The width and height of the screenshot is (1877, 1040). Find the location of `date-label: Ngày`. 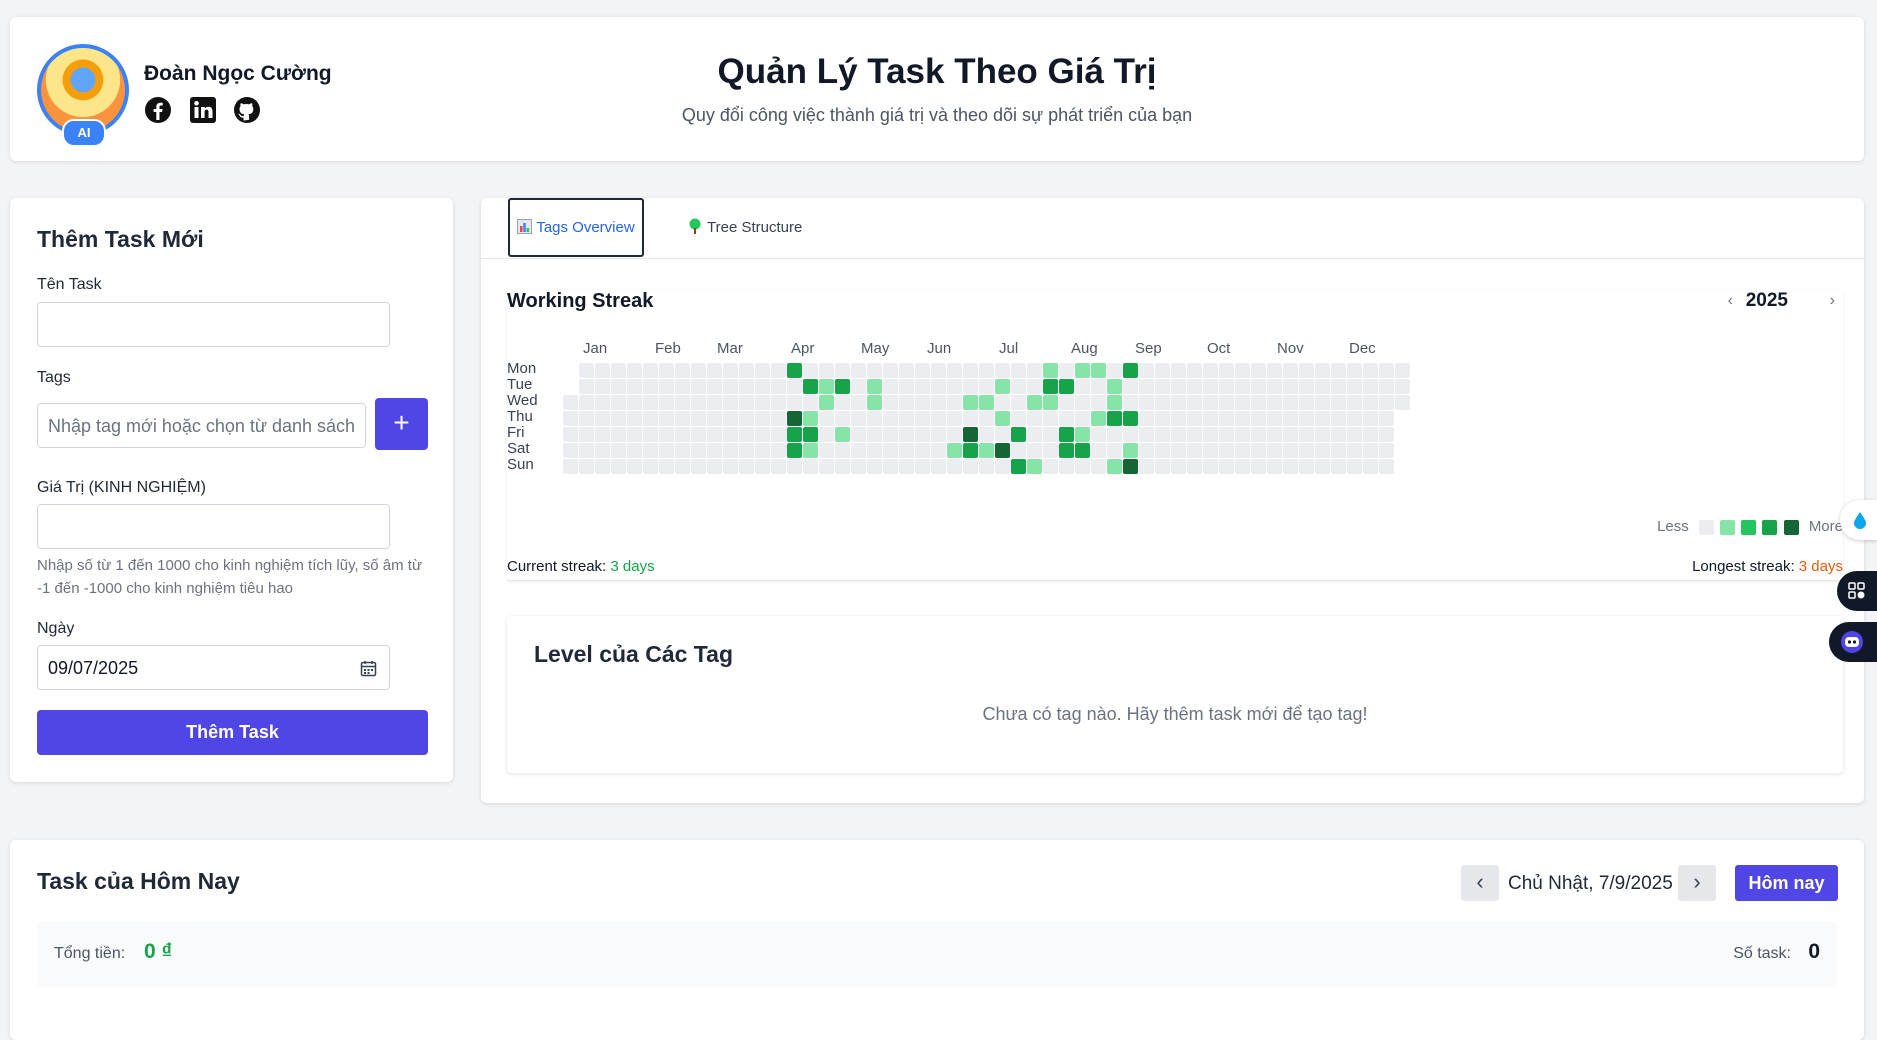

date-label: Ngày is located at coordinates (56, 628).